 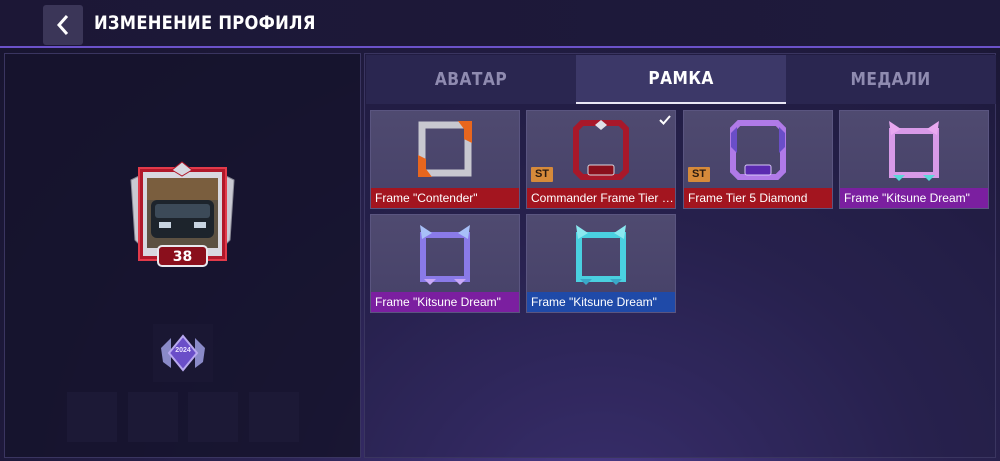 I want to click on back-button, so click(x=63, y=25).